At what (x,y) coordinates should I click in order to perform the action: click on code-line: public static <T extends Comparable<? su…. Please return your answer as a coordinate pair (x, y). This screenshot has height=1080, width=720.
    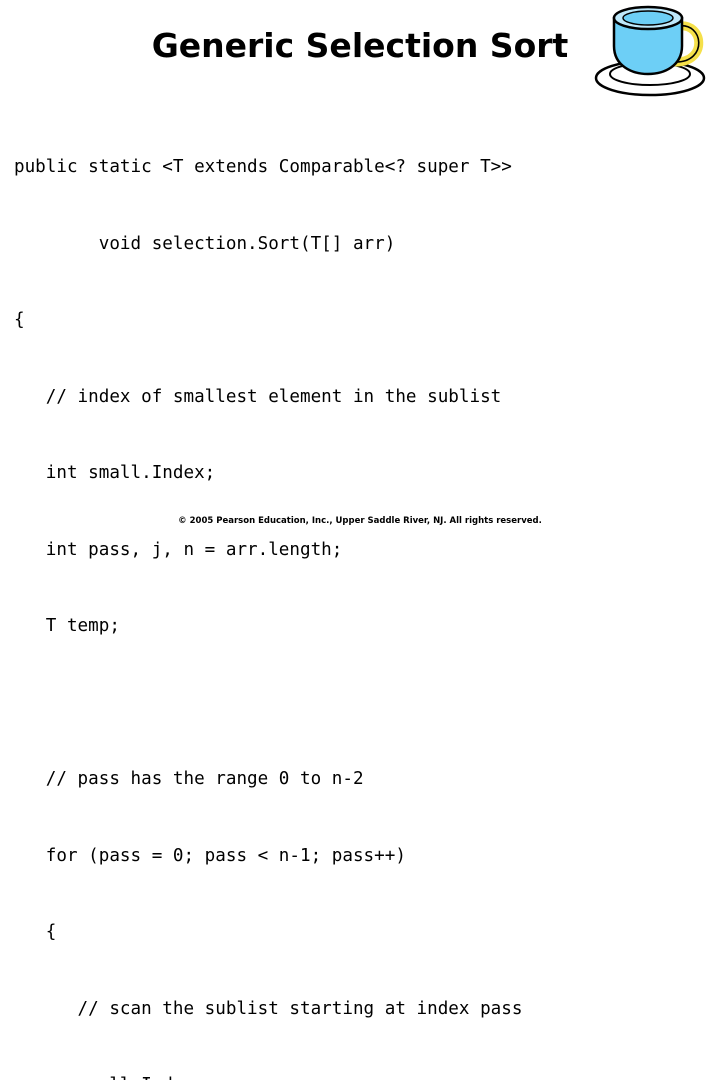
    Looking at the image, I should click on (263, 167).